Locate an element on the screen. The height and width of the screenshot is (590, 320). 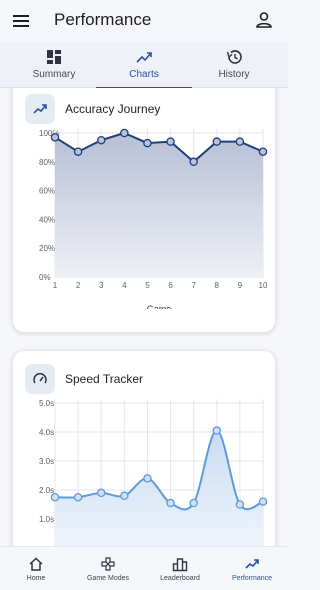
nav-label: Performance is located at coordinates (252, 578).